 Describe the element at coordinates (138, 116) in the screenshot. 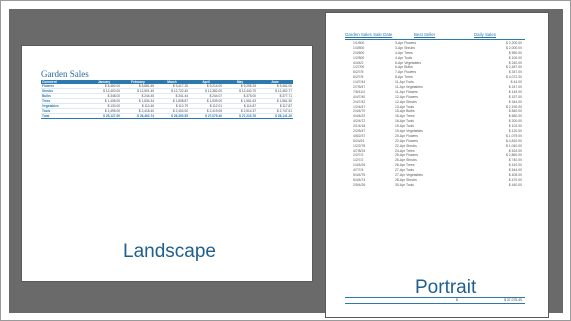

I see `total-cell: $ 26,463.74` at that location.